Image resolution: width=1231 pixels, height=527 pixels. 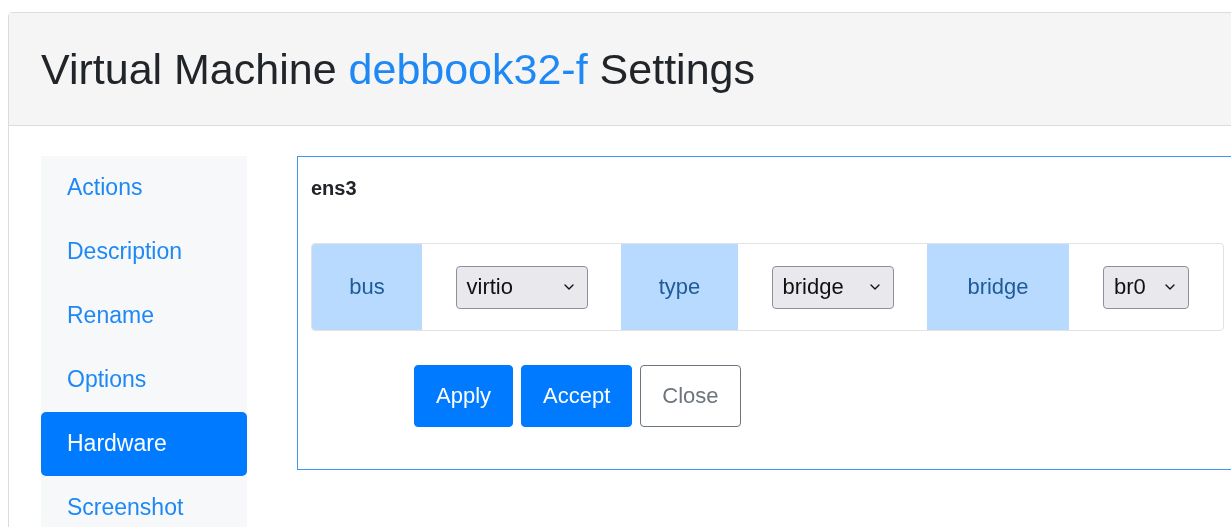 What do you see at coordinates (144, 188) in the screenshot?
I see `sidebar-item: Actions` at bounding box center [144, 188].